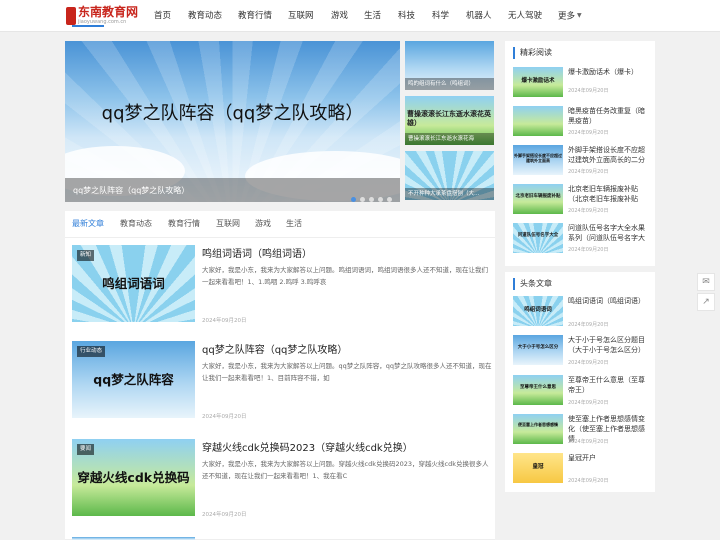 Image resolution: width=720 pixels, height=540 pixels. Describe the element at coordinates (232, 190) in the screenshot. I see `slider-caption-bar: qq梦之队阵容（qq梦之队攻略）` at that location.